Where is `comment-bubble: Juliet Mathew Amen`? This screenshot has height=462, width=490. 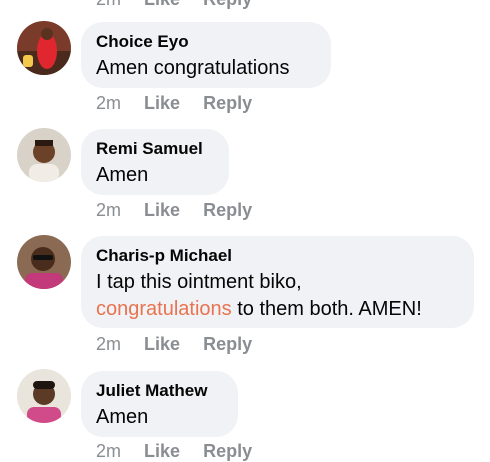
comment-bubble: Juliet Mathew Amen is located at coordinates (159, 404).